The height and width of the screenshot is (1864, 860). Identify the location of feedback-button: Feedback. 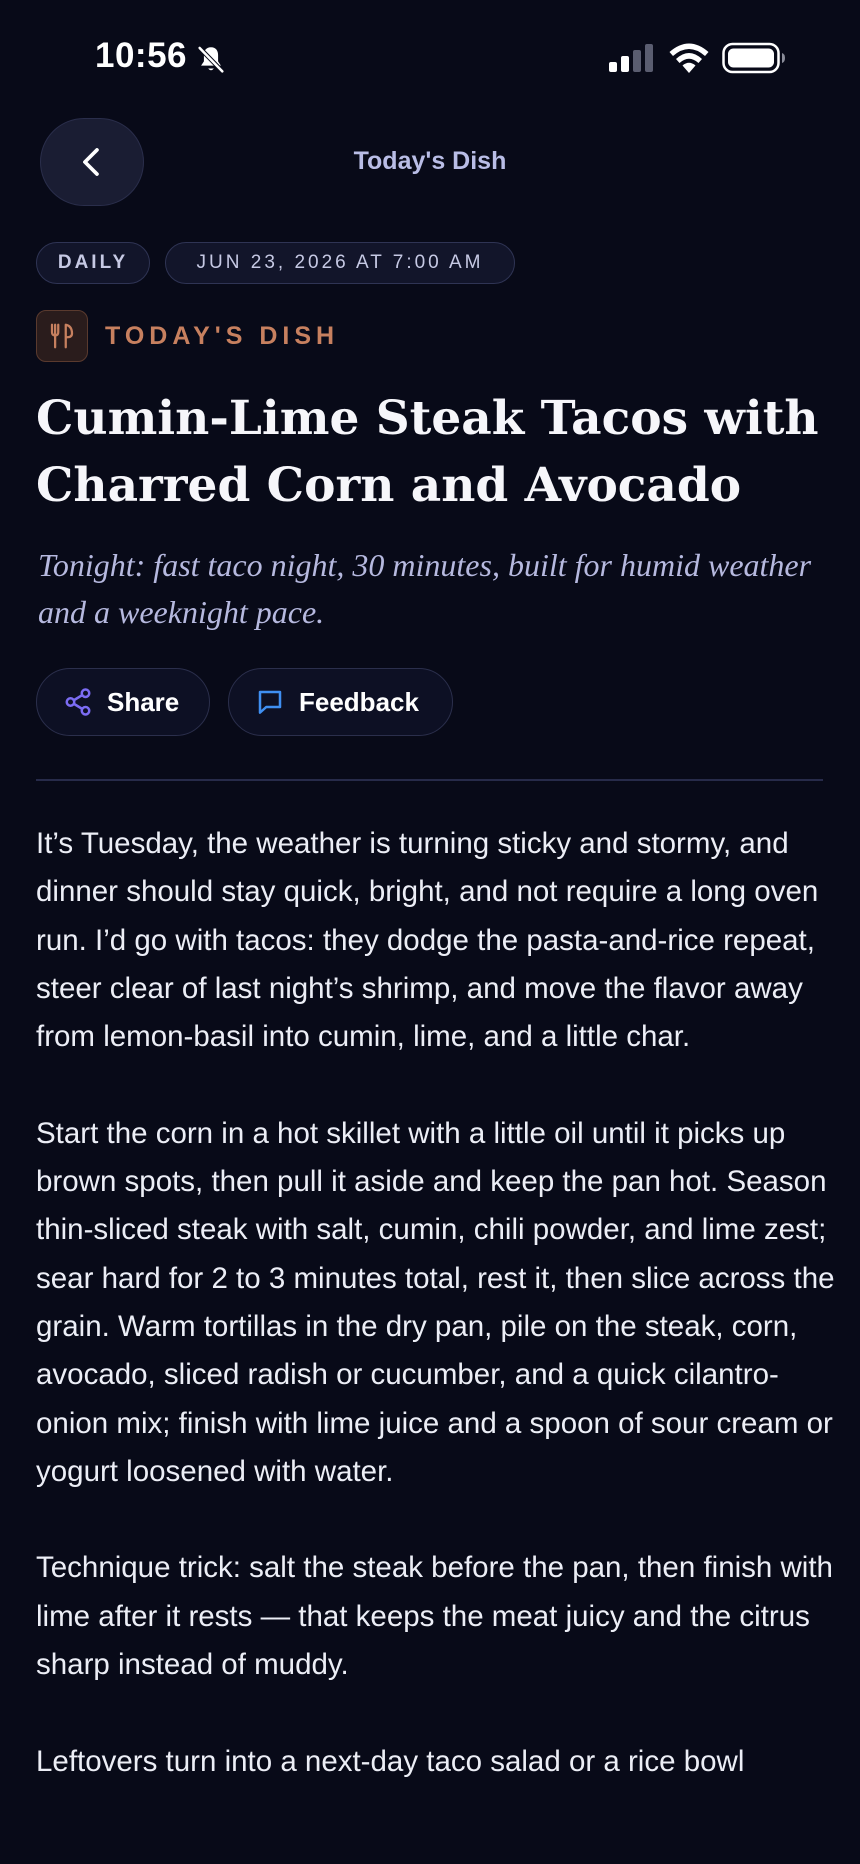
(340, 702).